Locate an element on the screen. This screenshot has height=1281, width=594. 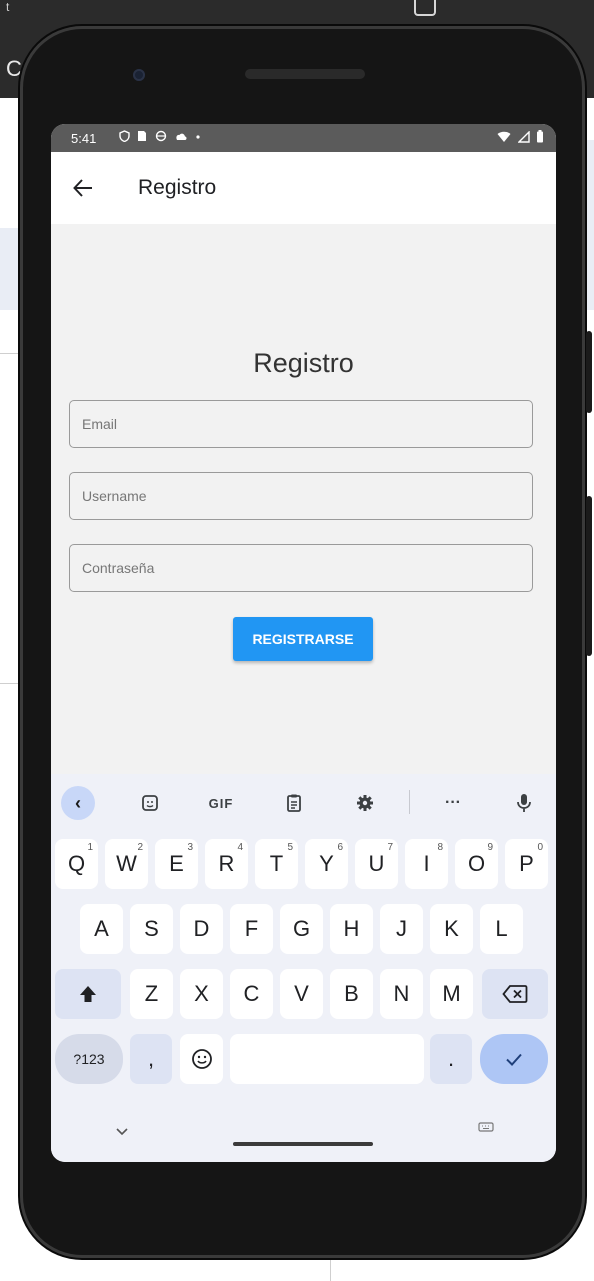
sync-icon is located at coordinates (160, 136).